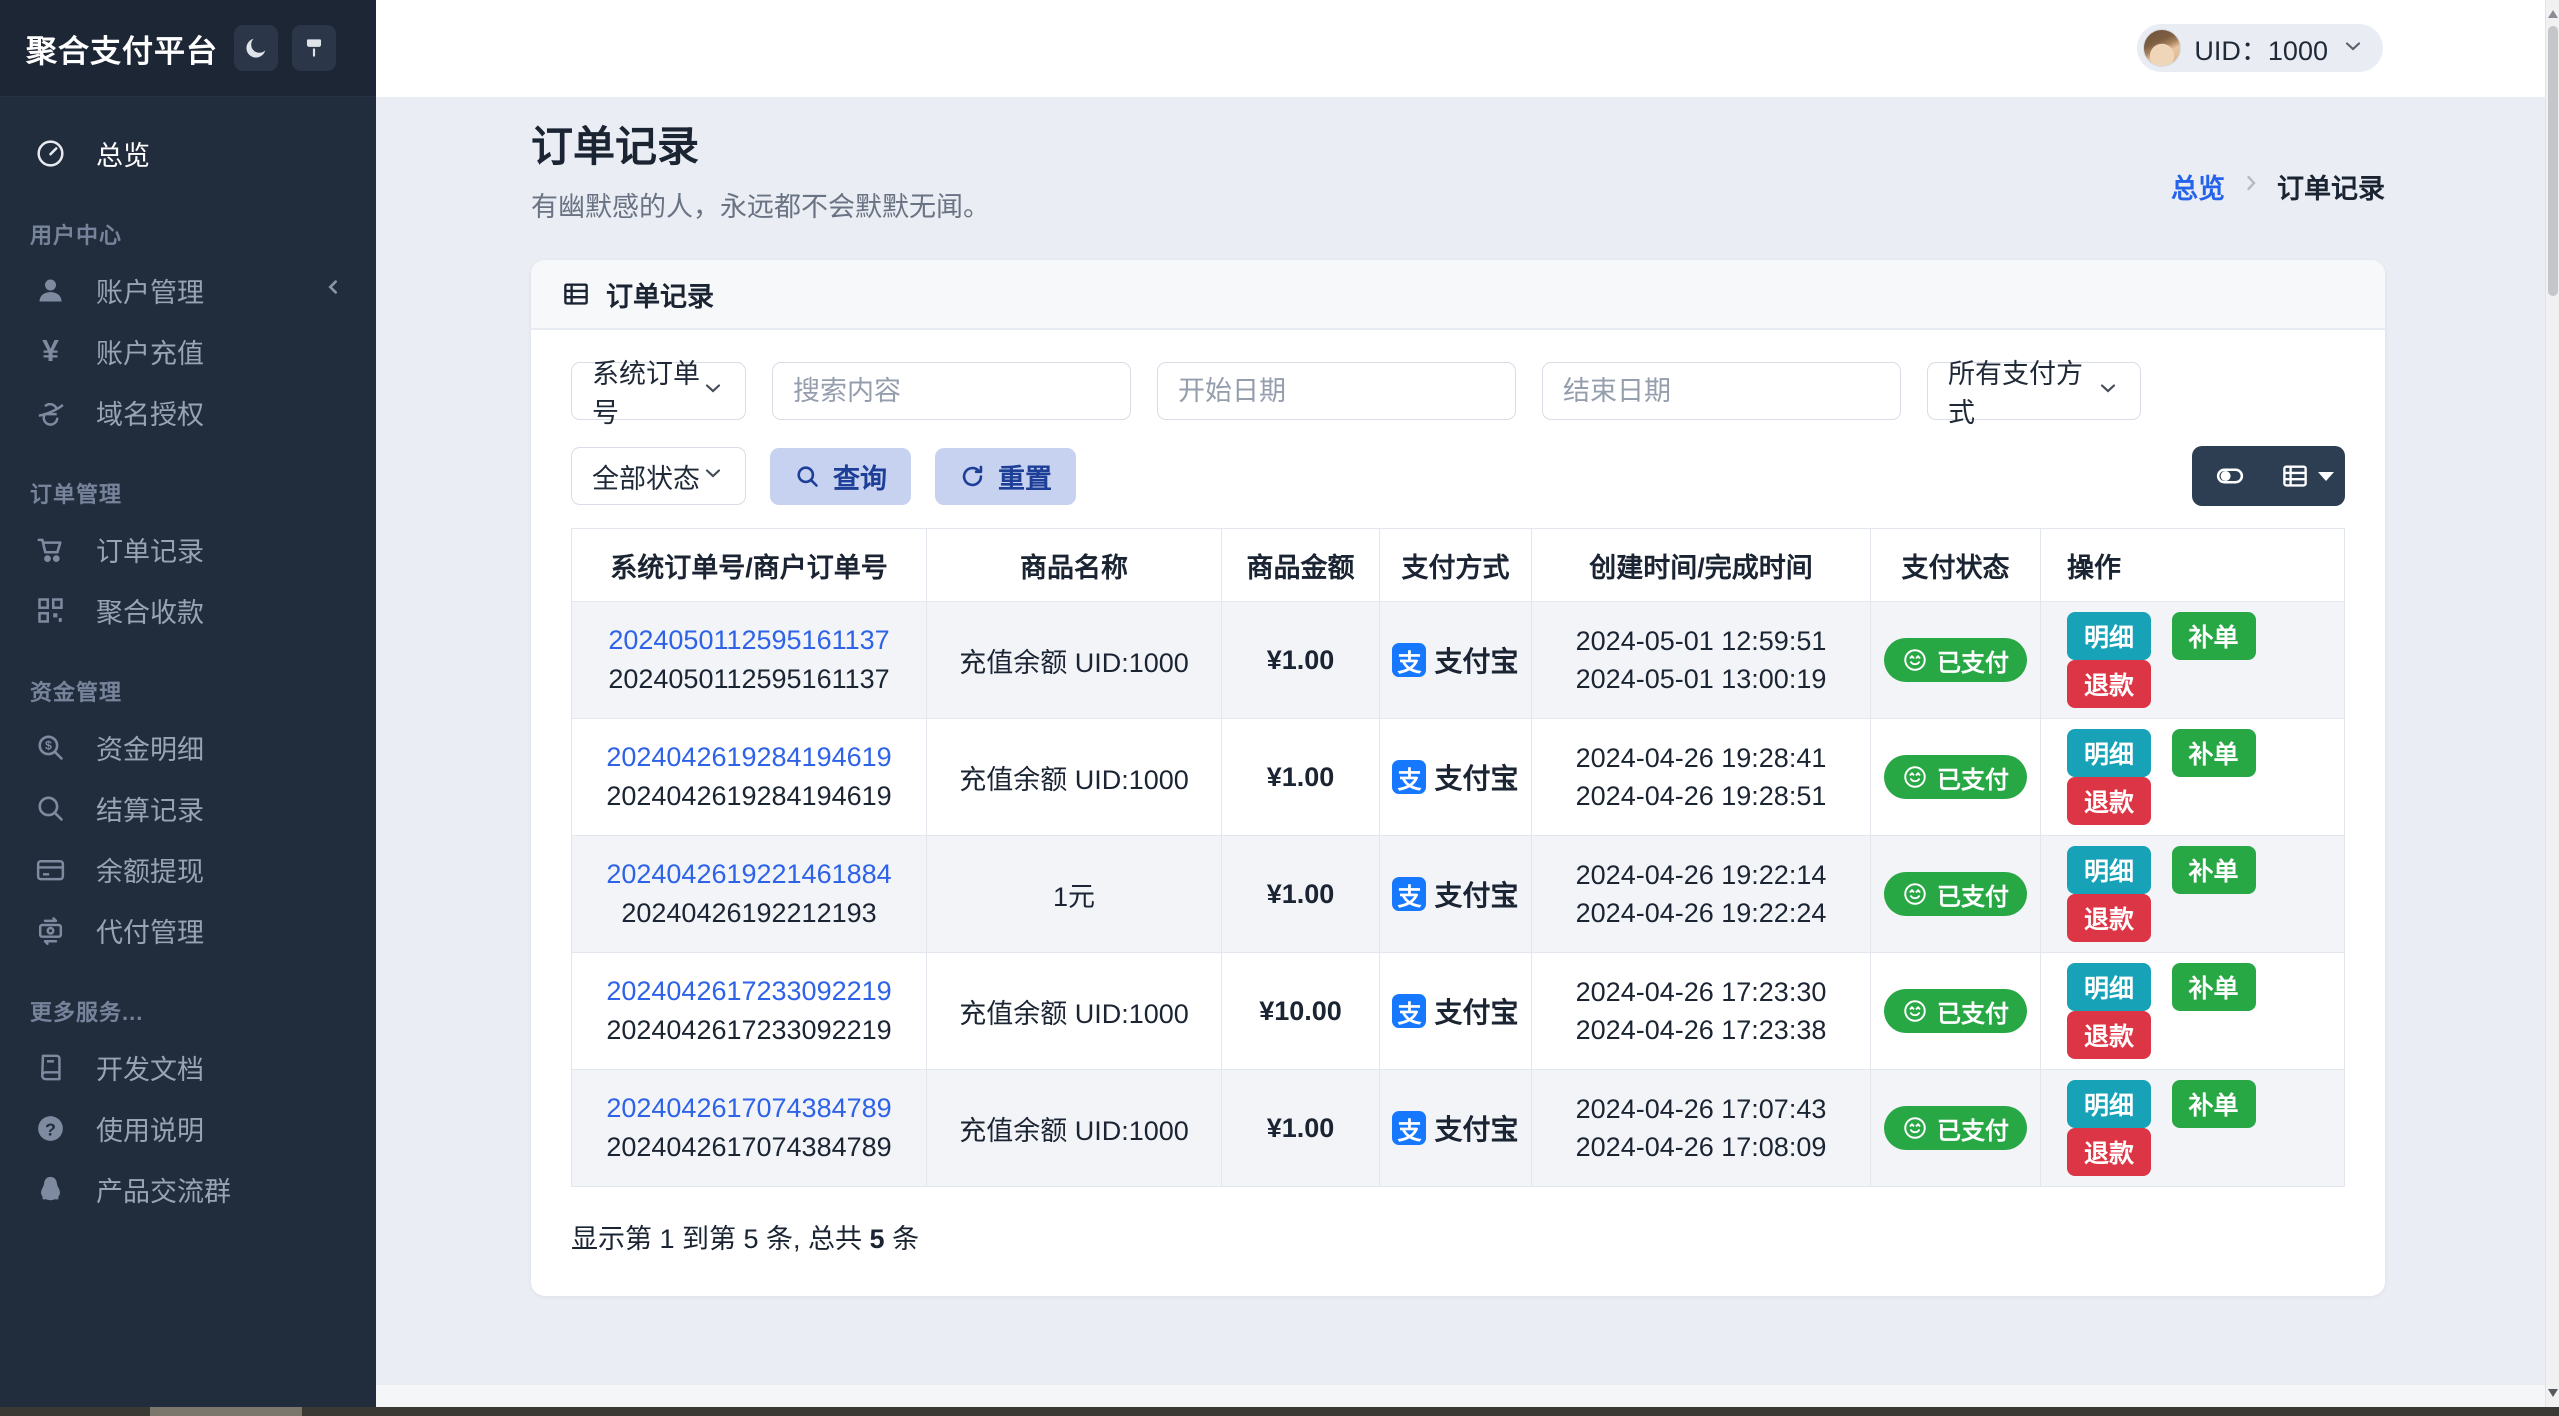 This screenshot has height=1416, width=2559. What do you see at coordinates (188, 351) in the screenshot?
I see `sidebar-item-account-recharge: ¥ 账户充值` at bounding box center [188, 351].